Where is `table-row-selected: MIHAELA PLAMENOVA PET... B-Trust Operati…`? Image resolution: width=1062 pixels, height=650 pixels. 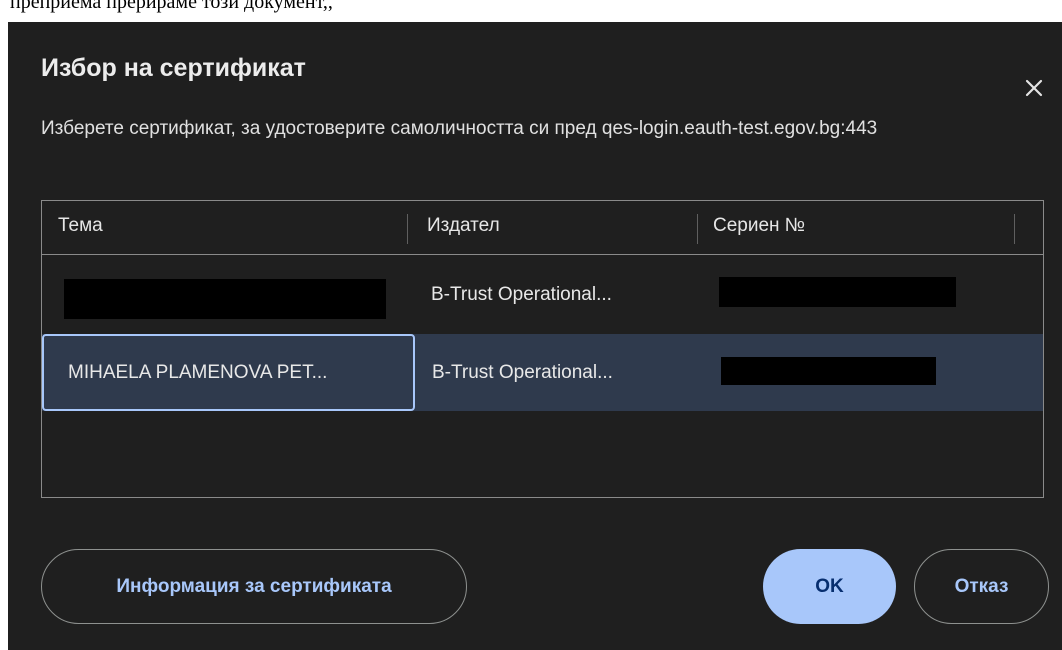
table-row-selected: MIHAELA PLAMENOVA PET... B-Trust Operati… is located at coordinates (542, 372).